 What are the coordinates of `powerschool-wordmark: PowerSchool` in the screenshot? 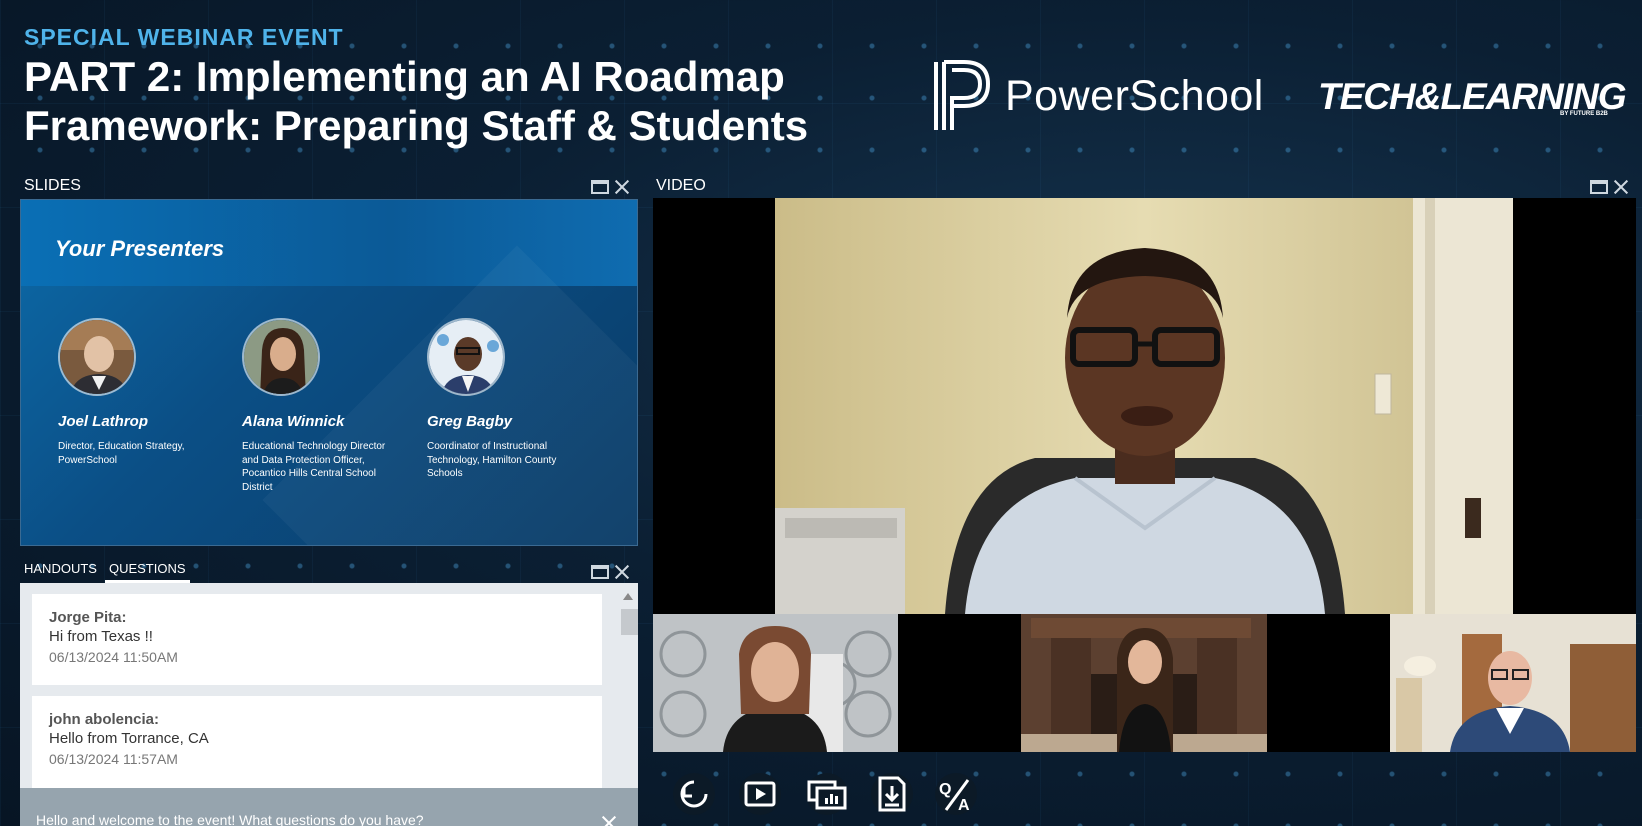 It's located at (1134, 96).